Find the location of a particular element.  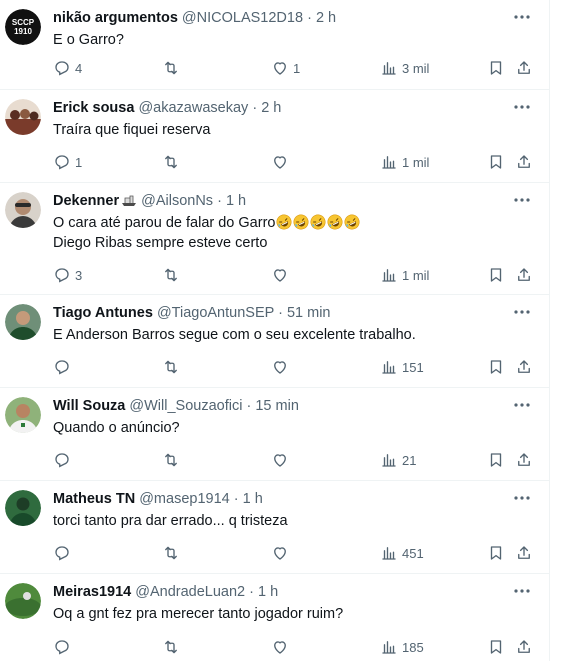

tweet-header: Meiras1914 @AndradeLuan2 · 1 h is located at coordinates (165, 592).